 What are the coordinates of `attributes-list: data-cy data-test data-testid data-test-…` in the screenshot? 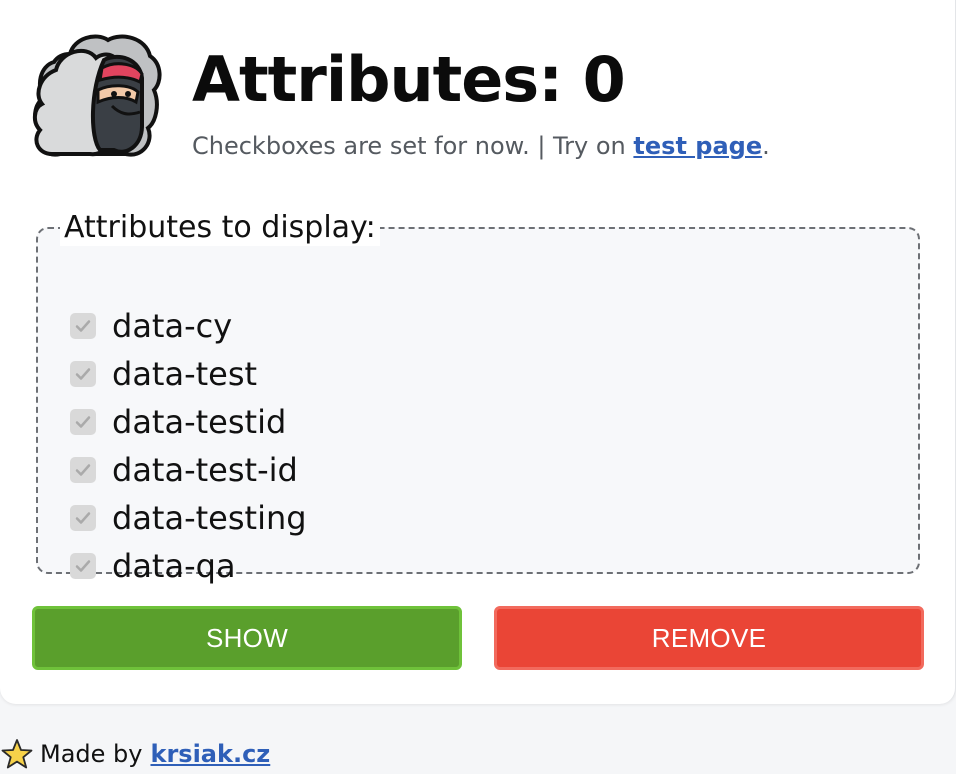 It's located at (188, 446).